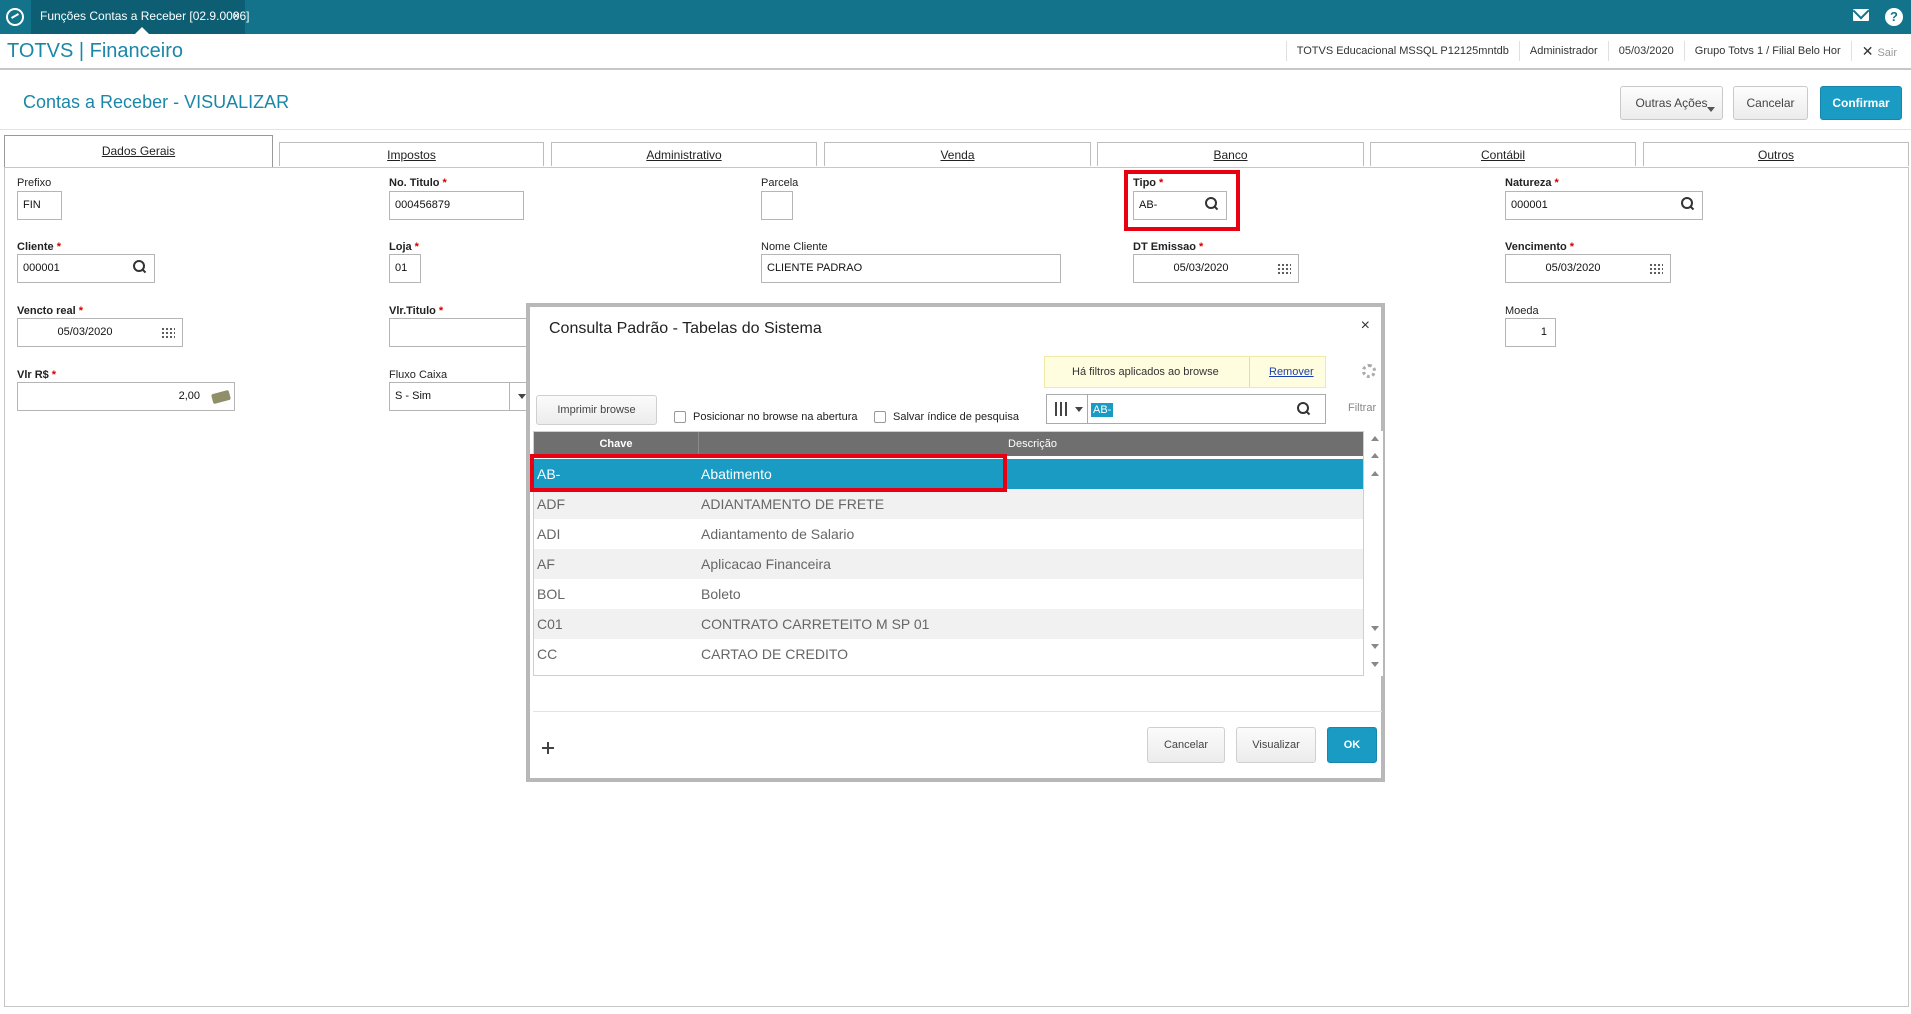 This screenshot has width=1911, height=1014. What do you see at coordinates (1867, 51) in the screenshot?
I see `close-icon: ✕` at bounding box center [1867, 51].